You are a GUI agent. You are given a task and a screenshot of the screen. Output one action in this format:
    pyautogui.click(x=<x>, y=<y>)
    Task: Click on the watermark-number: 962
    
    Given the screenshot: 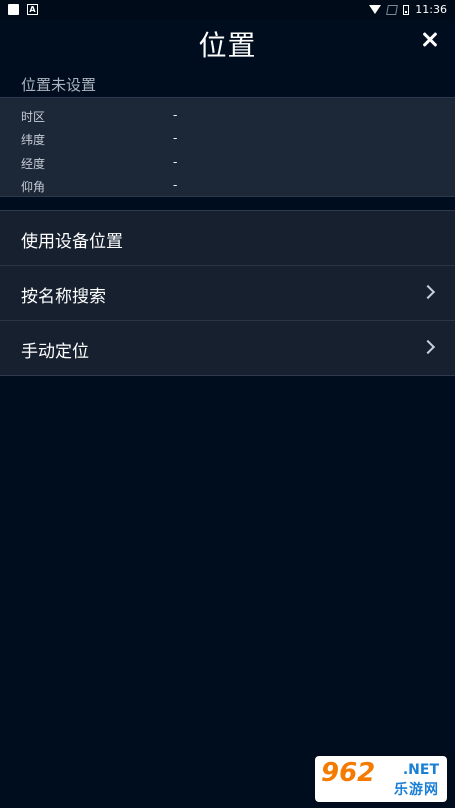 What is the action you would take?
    pyautogui.click(x=348, y=773)
    